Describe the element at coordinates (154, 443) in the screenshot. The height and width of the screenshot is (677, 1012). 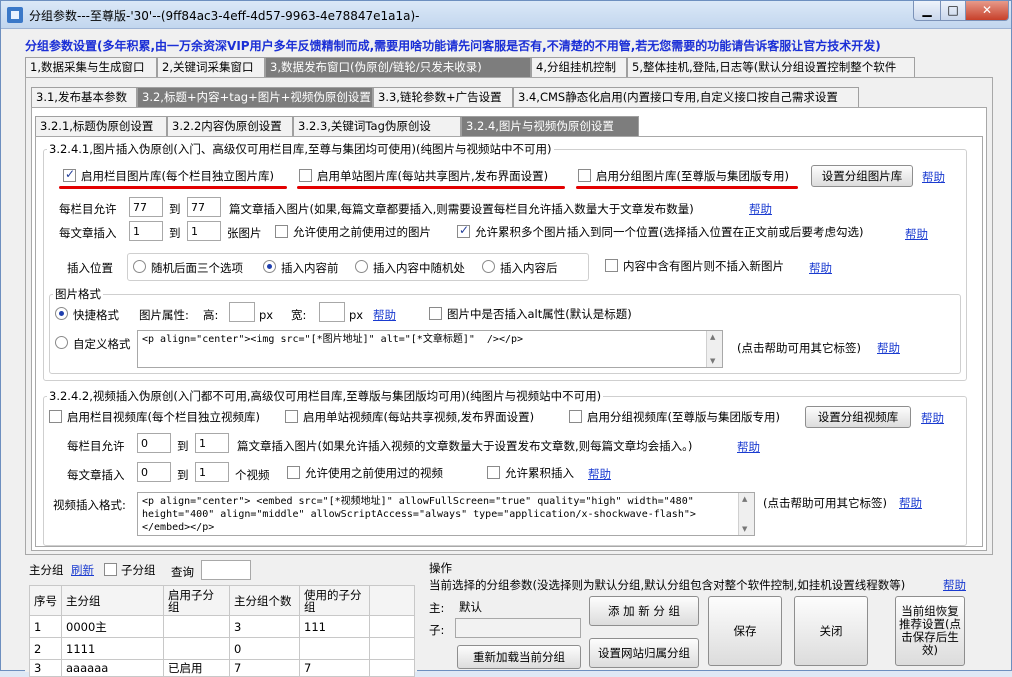
I see `video-per-column-from-input` at that location.